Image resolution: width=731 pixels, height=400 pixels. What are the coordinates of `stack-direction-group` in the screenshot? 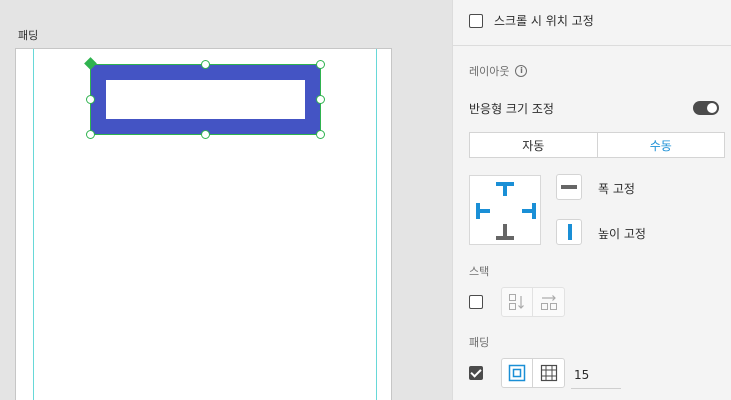 It's located at (533, 302).